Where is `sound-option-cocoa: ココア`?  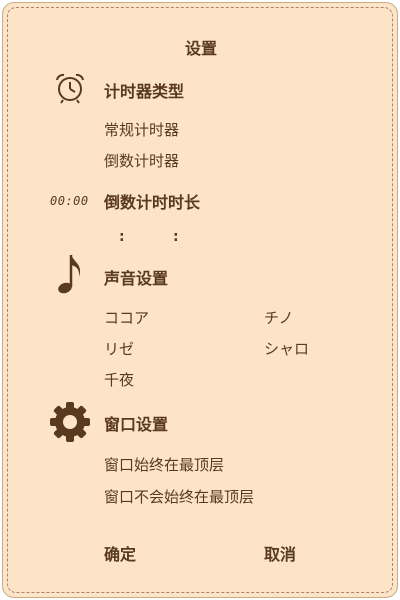
sound-option-cocoa: ココア is located at coordinates (126, 317).